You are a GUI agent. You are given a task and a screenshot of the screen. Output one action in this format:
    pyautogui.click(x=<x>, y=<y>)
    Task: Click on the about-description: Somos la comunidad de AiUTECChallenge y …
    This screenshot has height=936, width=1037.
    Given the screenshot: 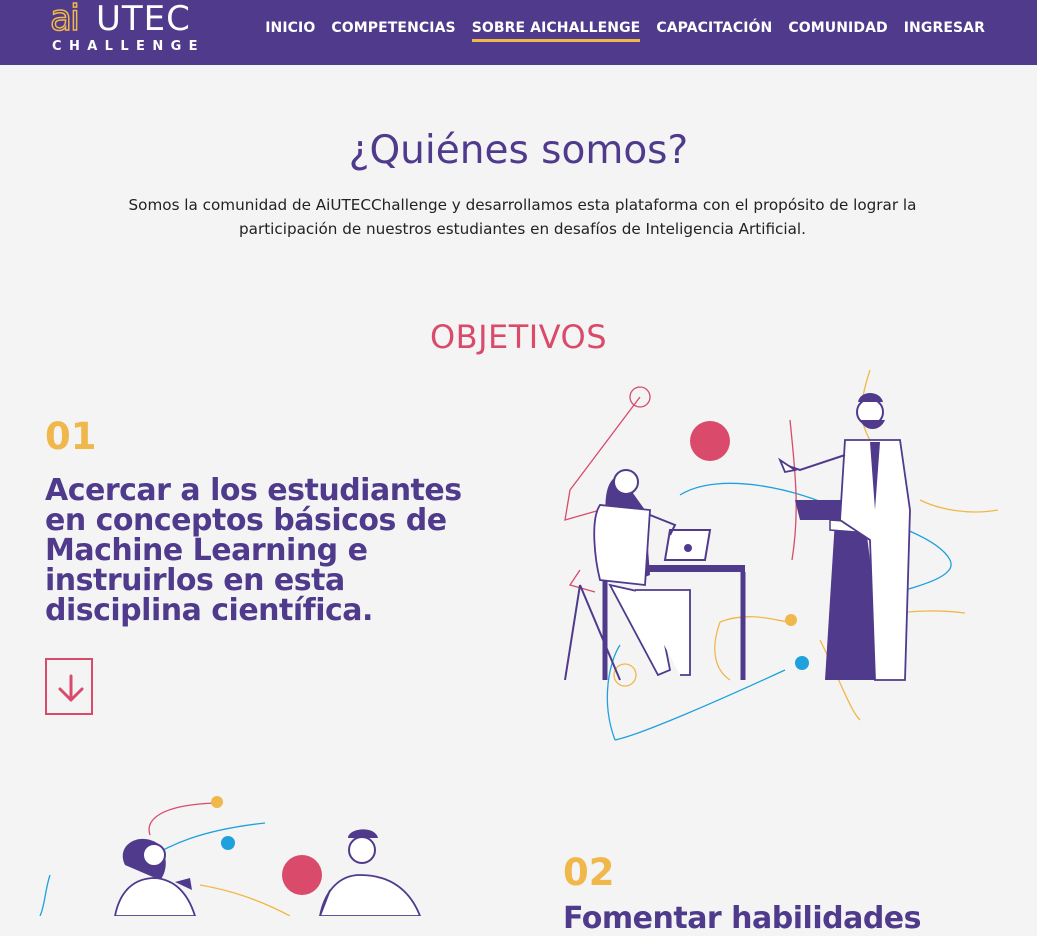 What is the action you would take?
    pyautogui.click(x=522, y=217)
    